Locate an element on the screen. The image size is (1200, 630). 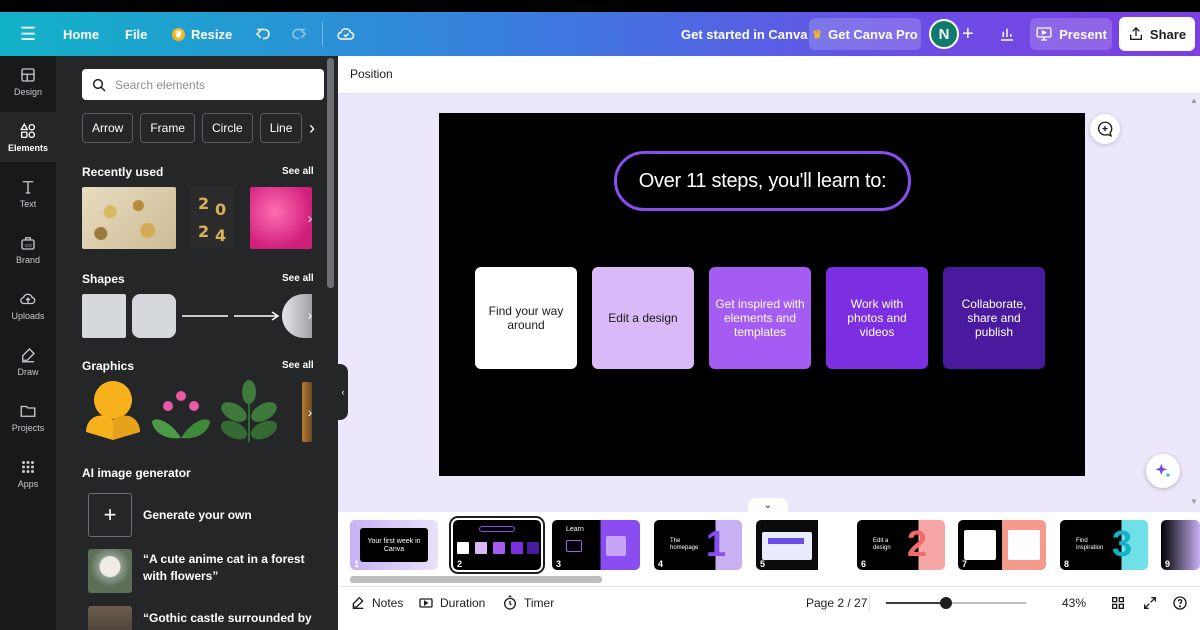
shape-rounded-square is located at coordinates (154, 316).